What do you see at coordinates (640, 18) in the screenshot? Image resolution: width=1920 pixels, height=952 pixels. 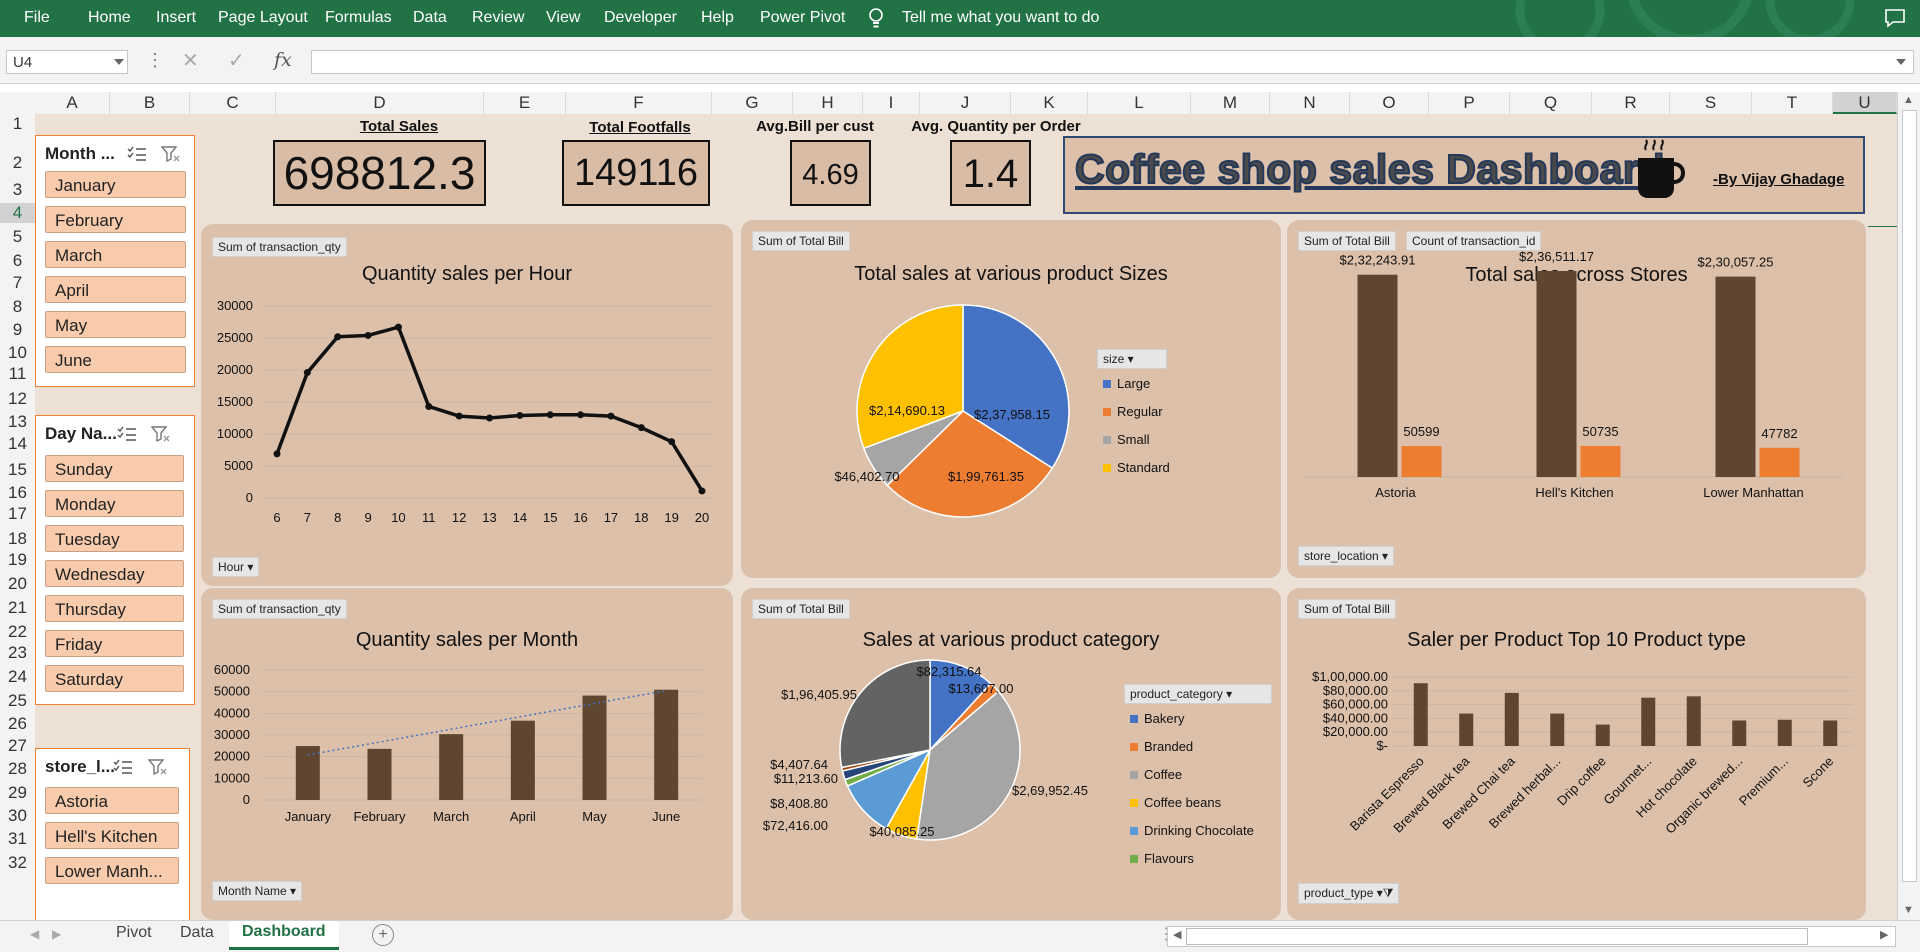 I see `tab-developer: Developer` at bounding box center [640, 18].